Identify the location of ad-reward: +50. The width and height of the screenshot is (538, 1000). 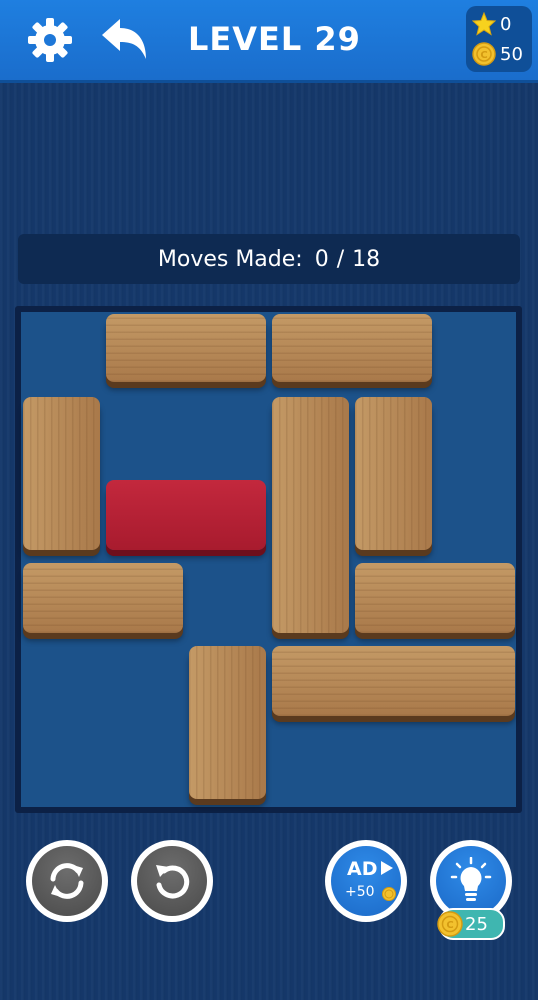
(360, 892).